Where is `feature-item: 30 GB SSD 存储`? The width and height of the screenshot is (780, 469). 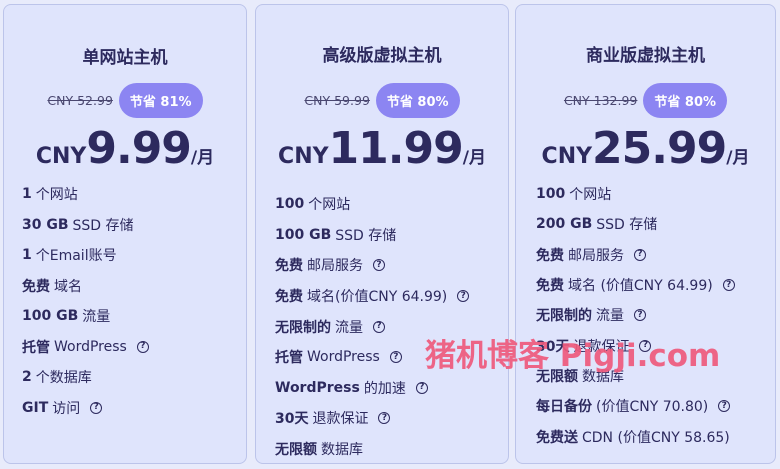
feature-item: 30 GB SSD 存储 is located at coordinates (130, 225).